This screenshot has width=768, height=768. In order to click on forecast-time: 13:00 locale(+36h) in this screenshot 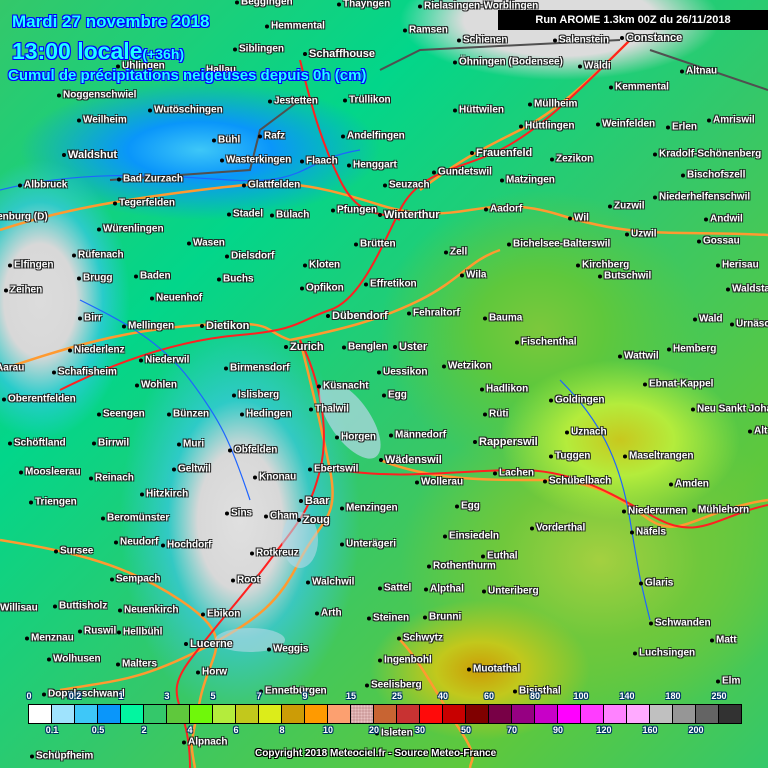, I will do `click(98, 51)`.